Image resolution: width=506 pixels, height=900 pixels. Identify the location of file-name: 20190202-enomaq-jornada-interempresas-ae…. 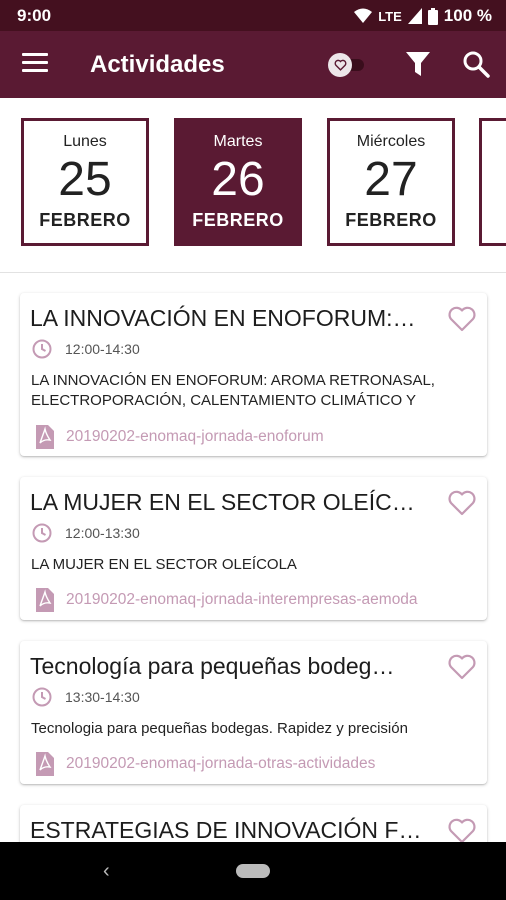
(242, 599).